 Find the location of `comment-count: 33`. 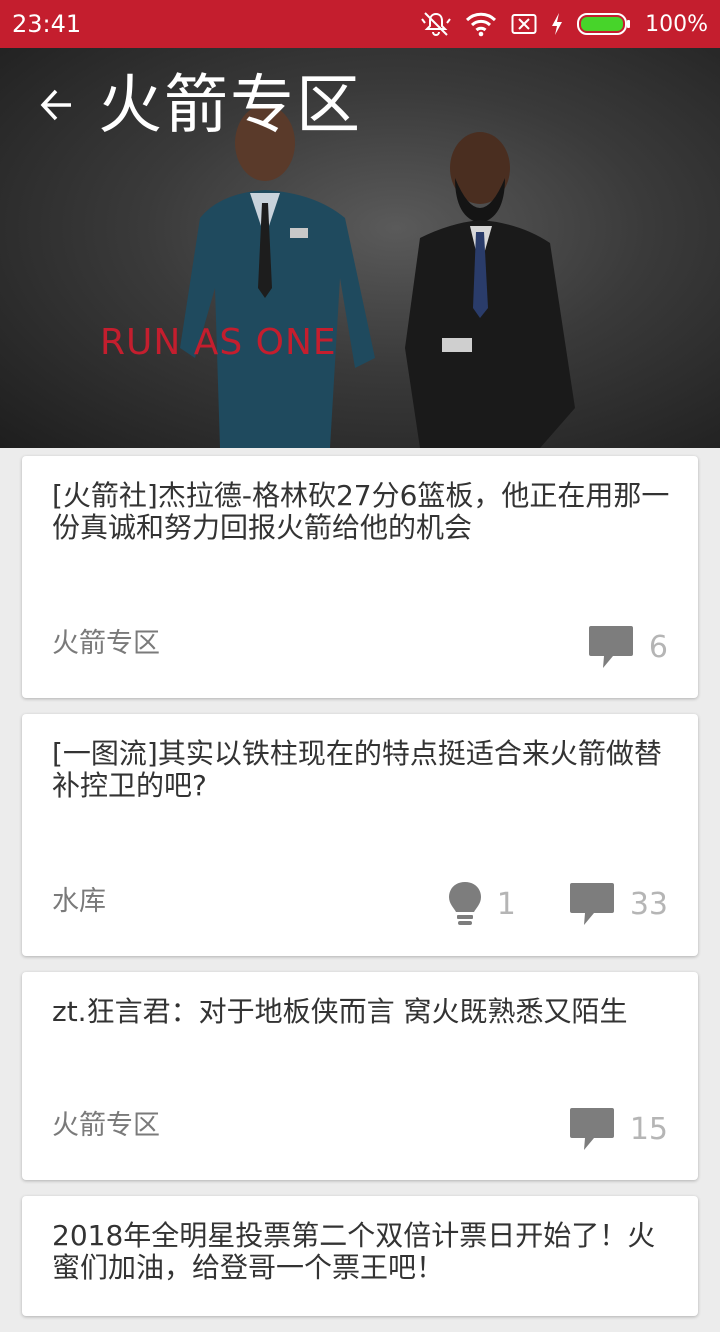

comment-count: 33 is located at coordinates (618, 904).